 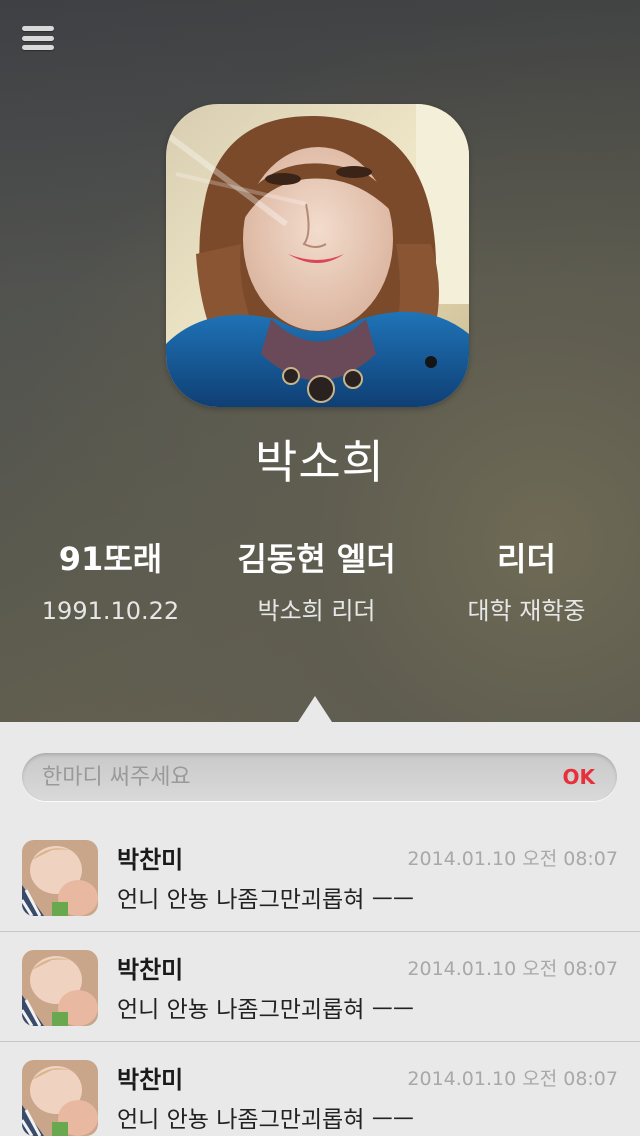 I want to click on stat-group: 91또래 1991.10.22, so click(x=110, y=582).